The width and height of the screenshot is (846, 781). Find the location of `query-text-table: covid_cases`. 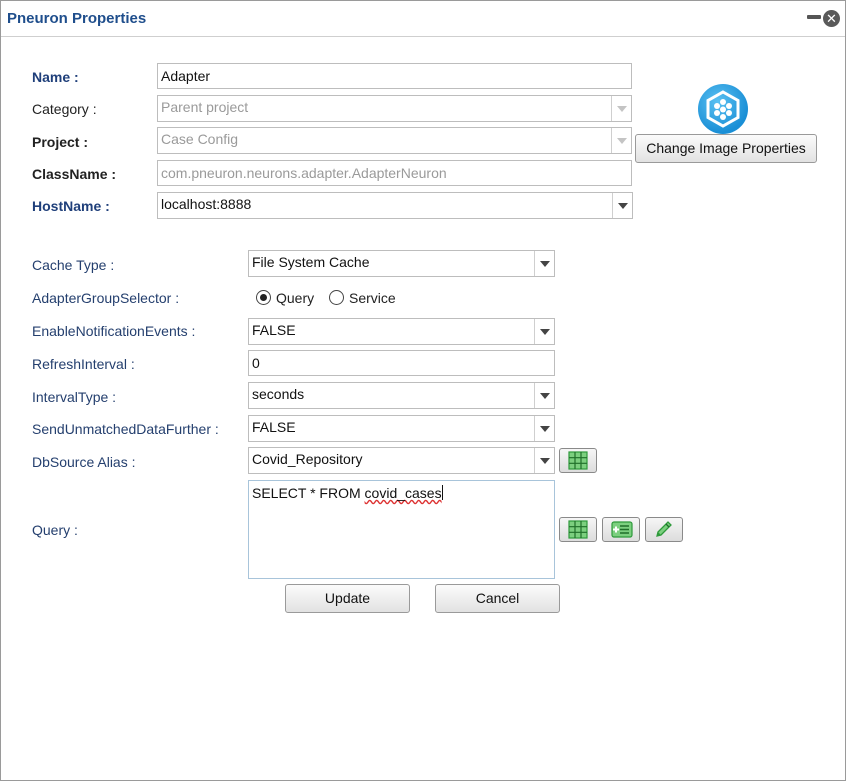

query-text-table: covid_cases is located at coordinates (403, 493).